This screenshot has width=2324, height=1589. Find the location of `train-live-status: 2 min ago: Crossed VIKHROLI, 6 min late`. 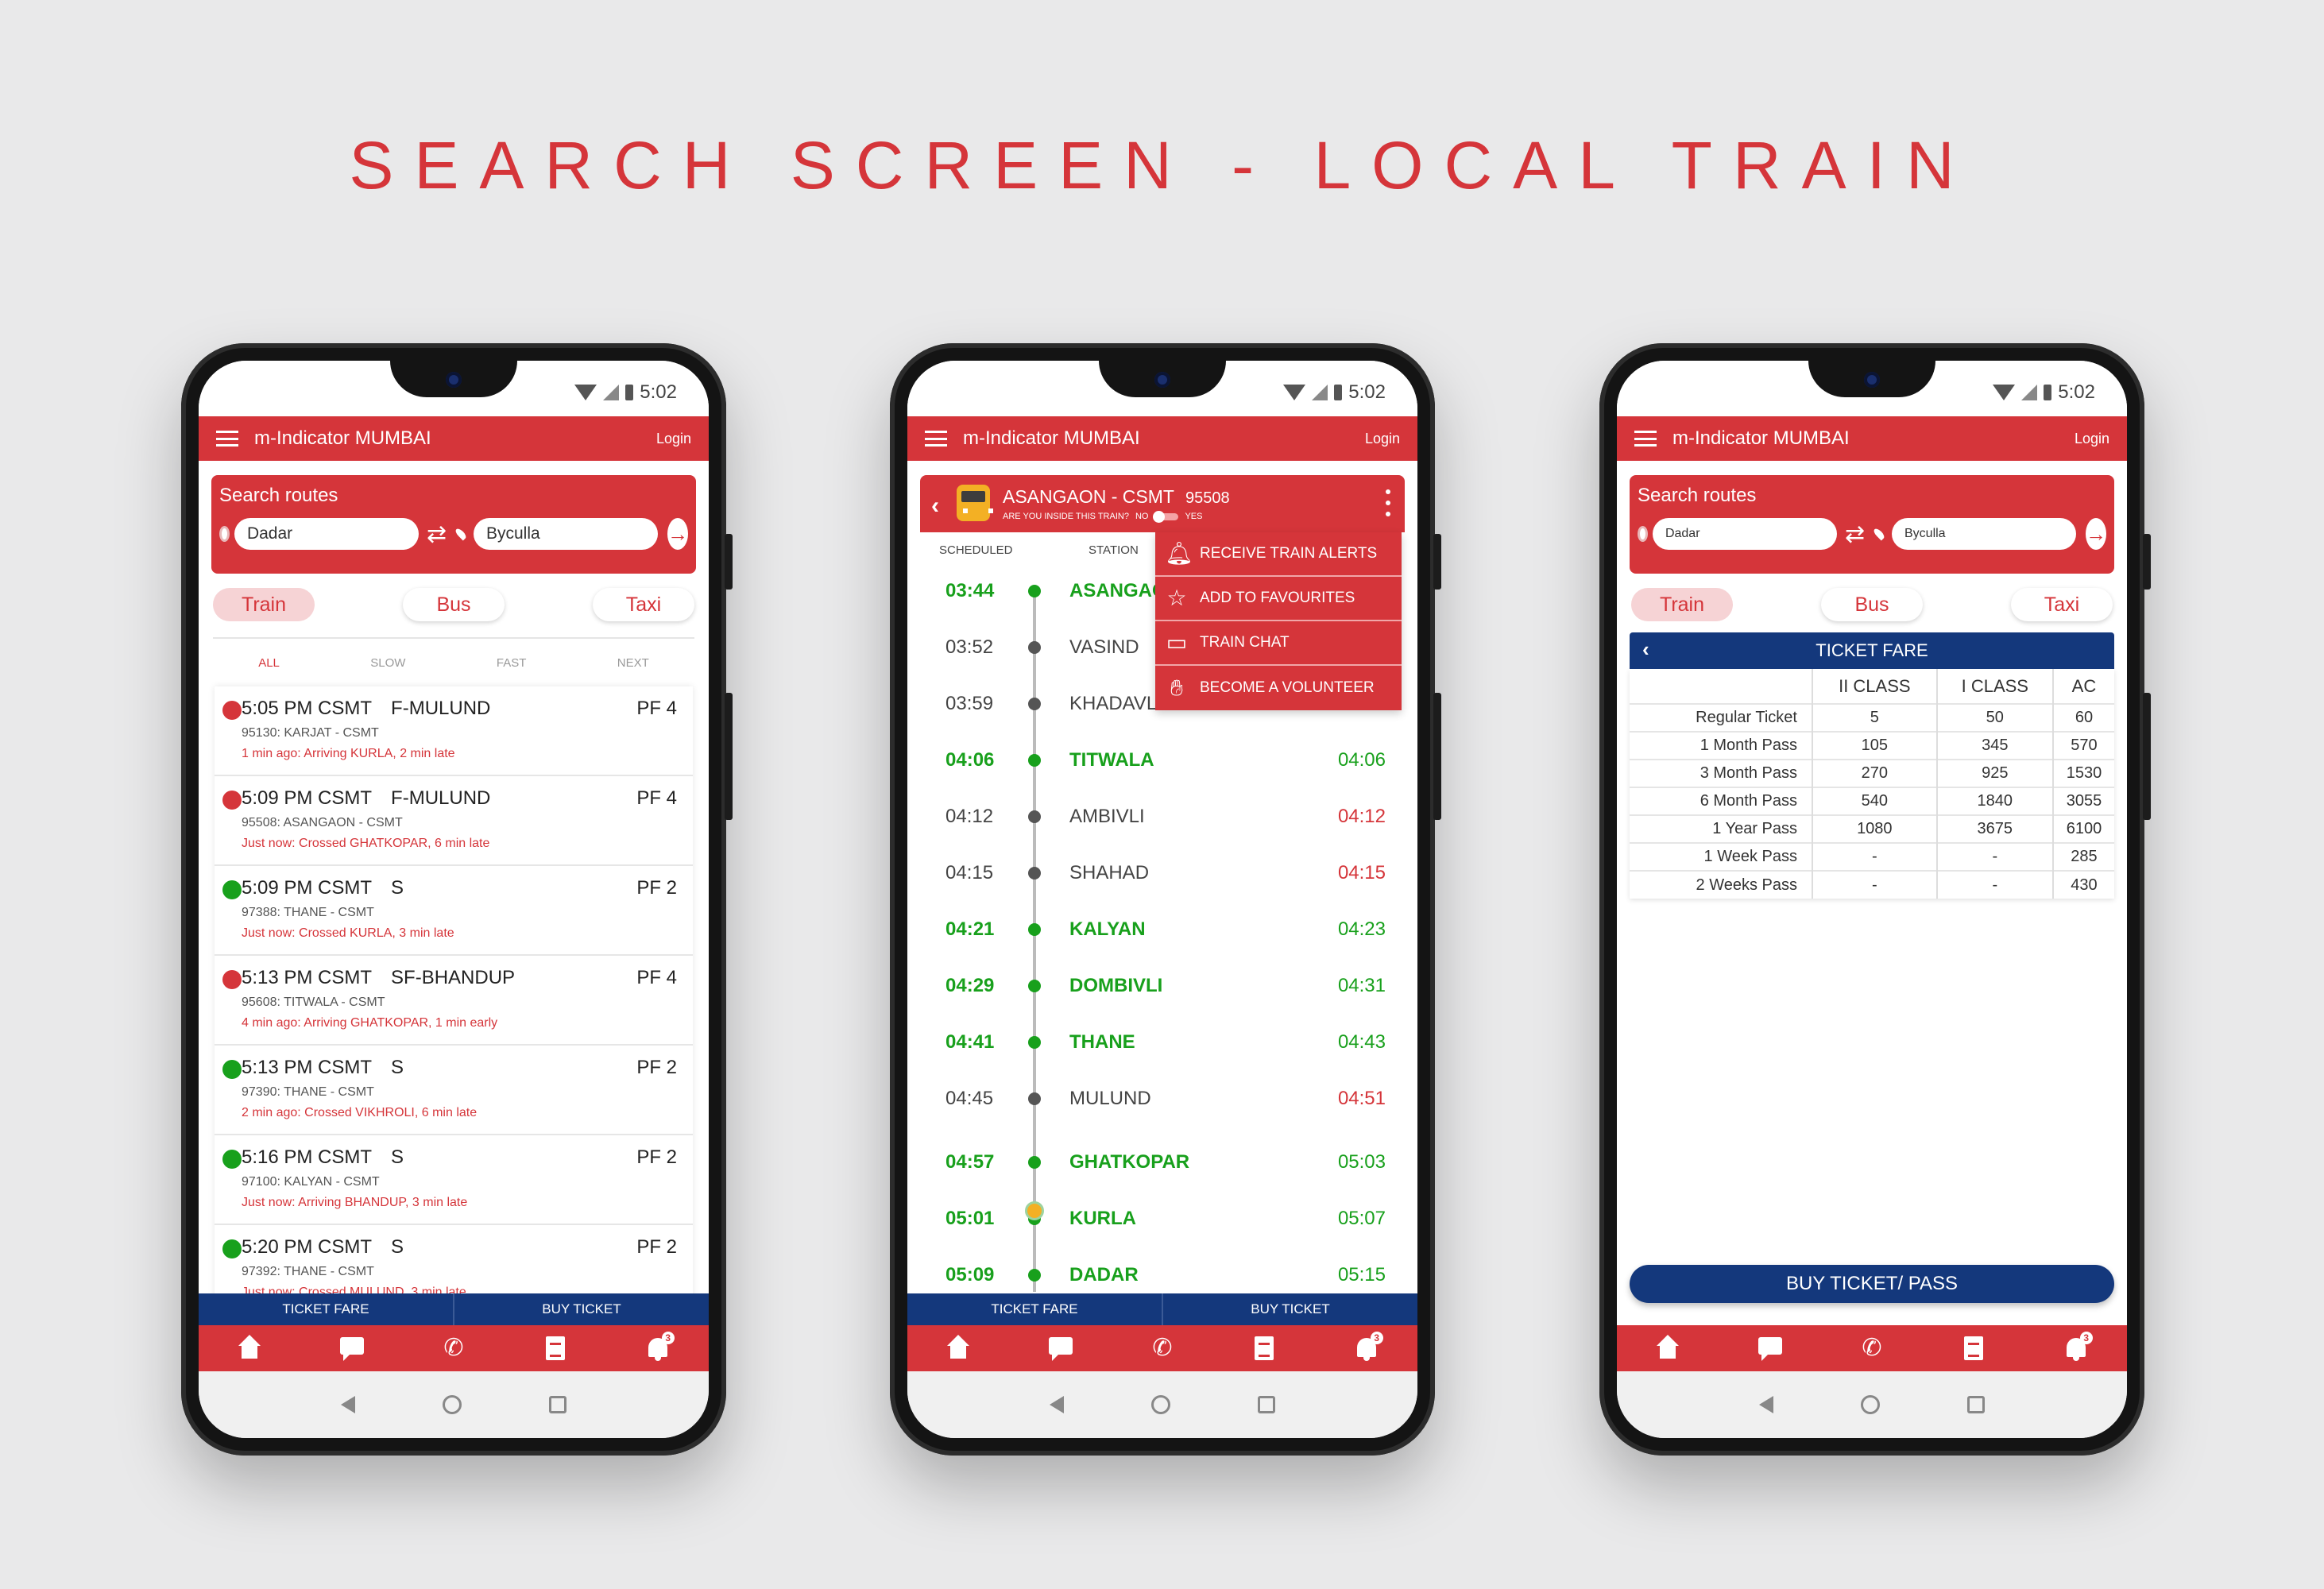

train-live-status: 2 min ago: Crossed VIKHROLI, 6 min late is located at coordinates (360, 1112).